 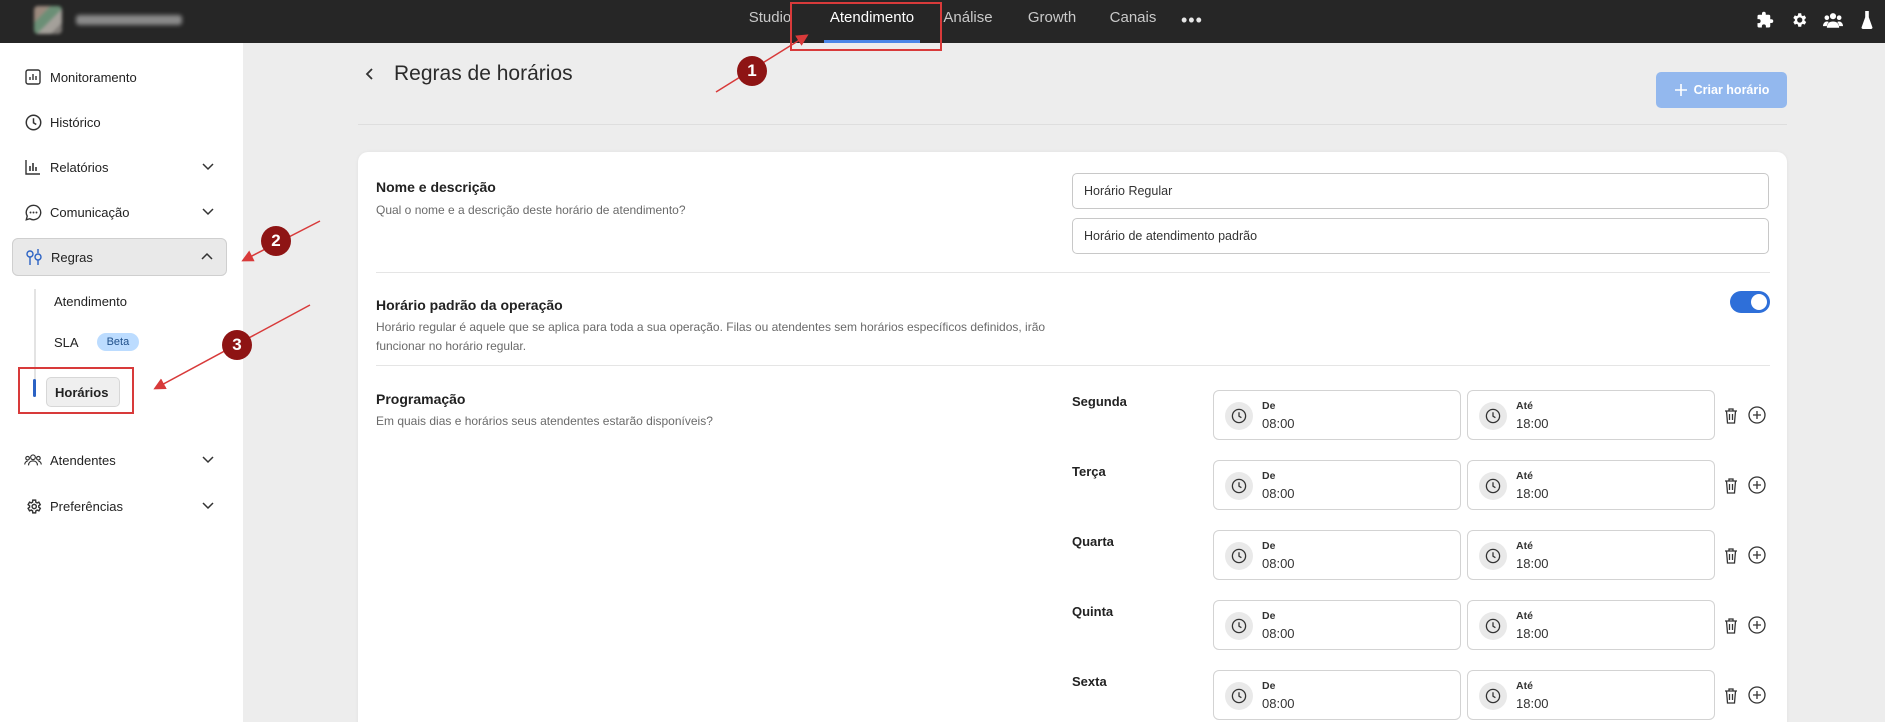 What do you see at coordinates (752, 71) in the screenshot?
I see `annotation-badge-1: 1` at bounding box center [752, 71].